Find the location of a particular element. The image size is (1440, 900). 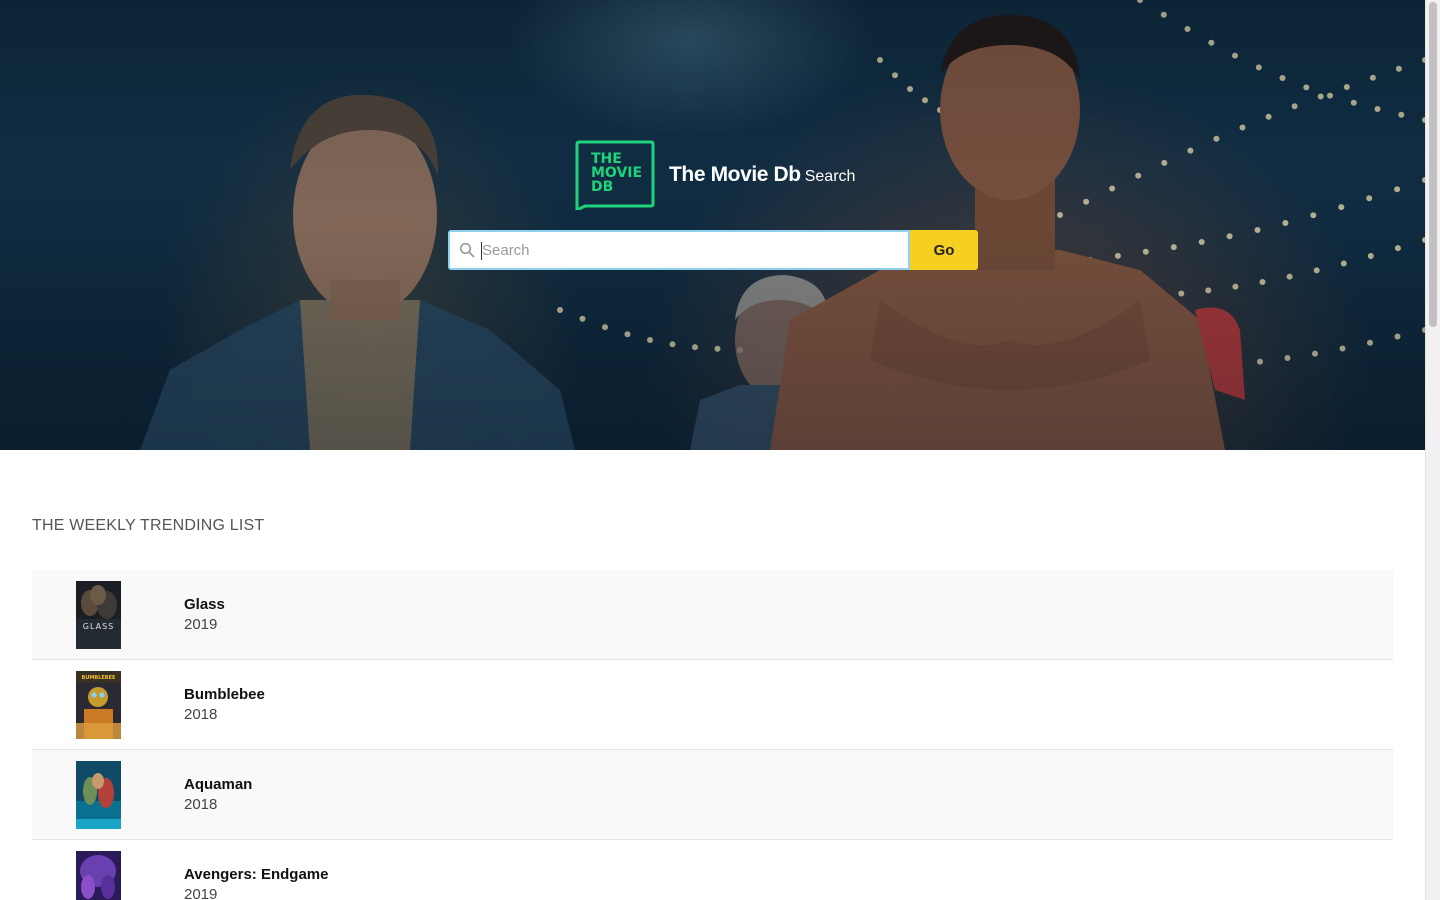

tmdb-logo-icon: THE MOVIE DB is located at coordinates (615, 176).